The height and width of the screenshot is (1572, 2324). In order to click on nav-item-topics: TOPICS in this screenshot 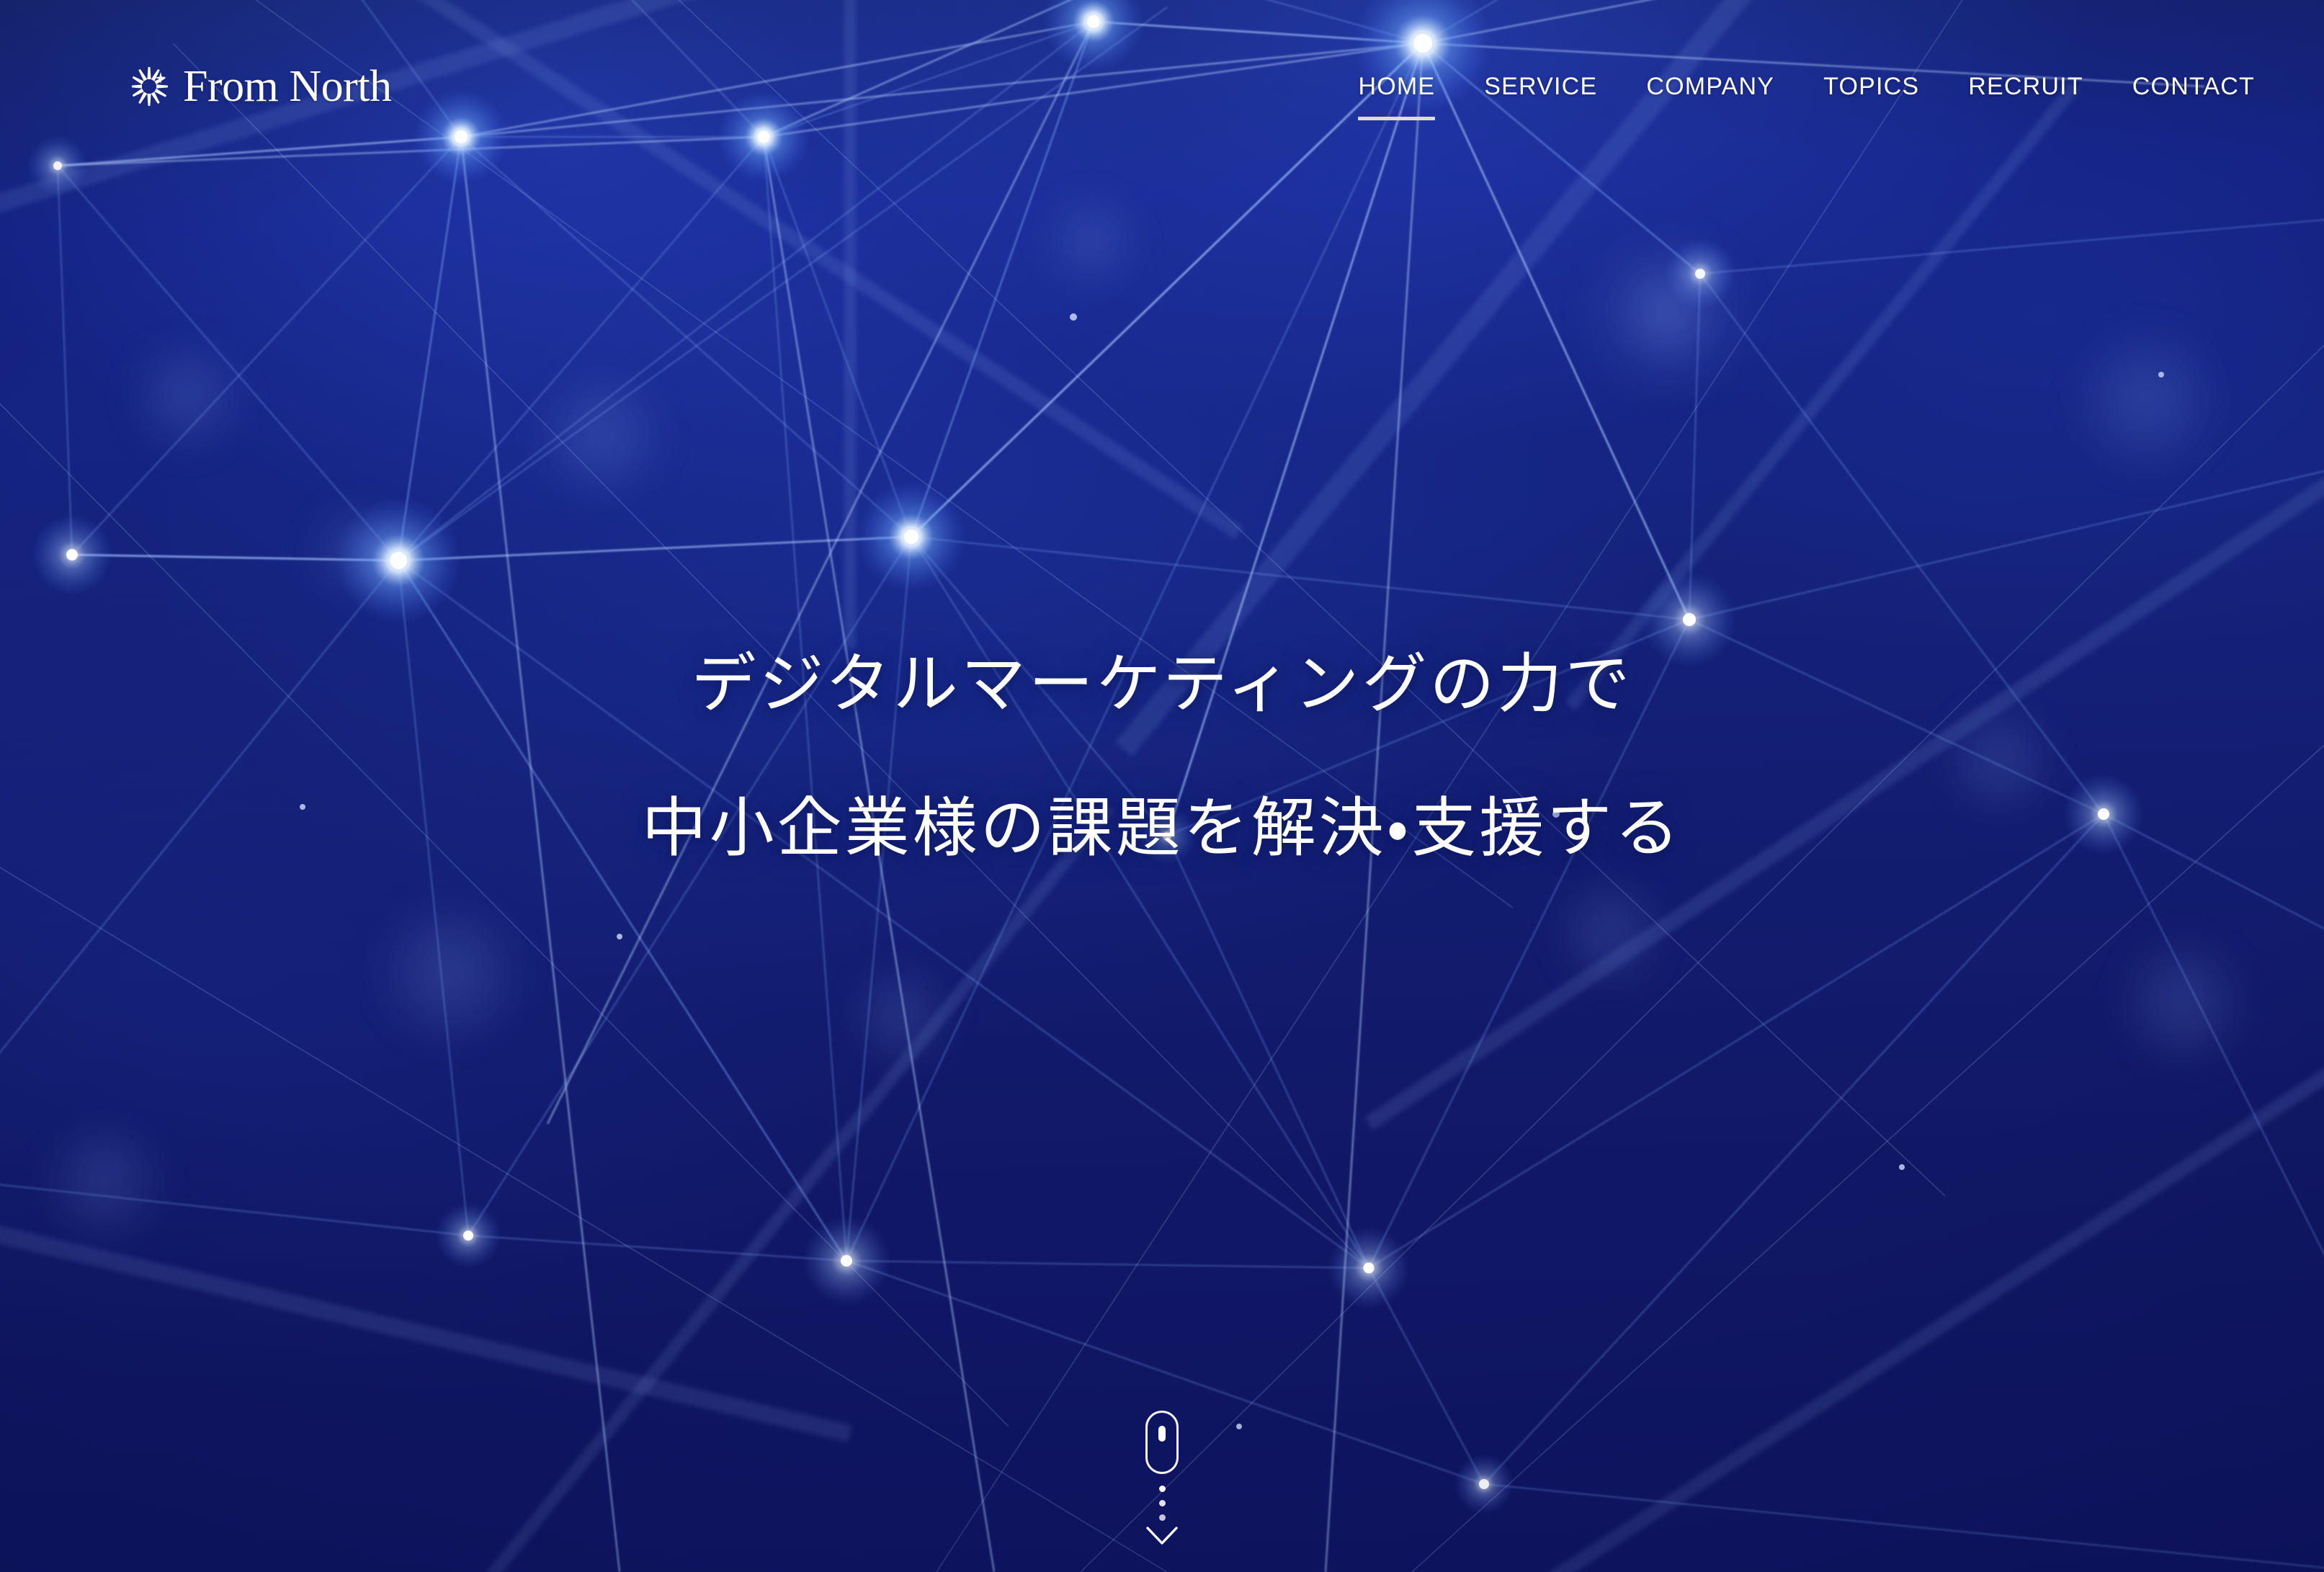, I will do `click(1871, 86)`.